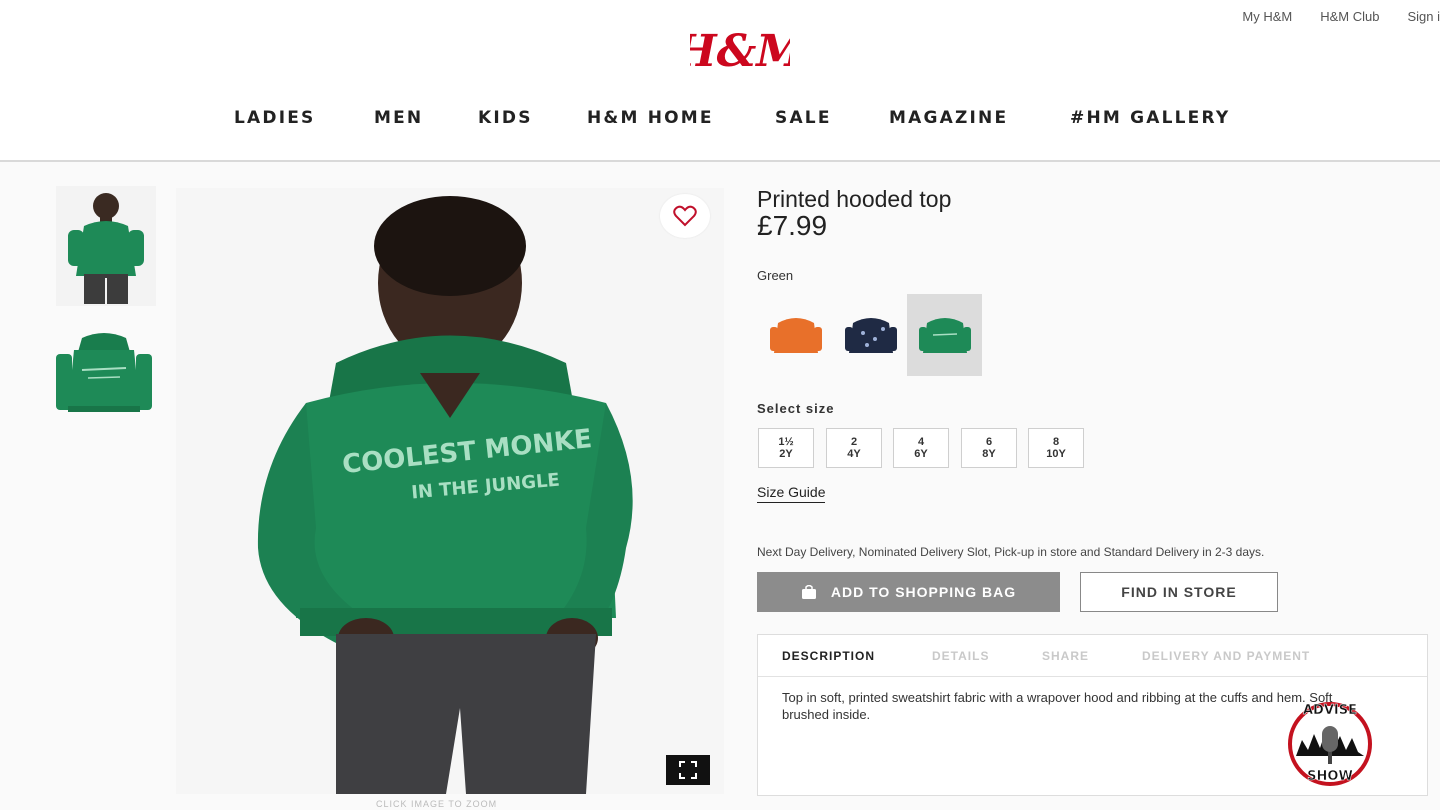  I want to click on add-to-bag-label: ADD TO SHOPPING BAG, so click(923, 592).